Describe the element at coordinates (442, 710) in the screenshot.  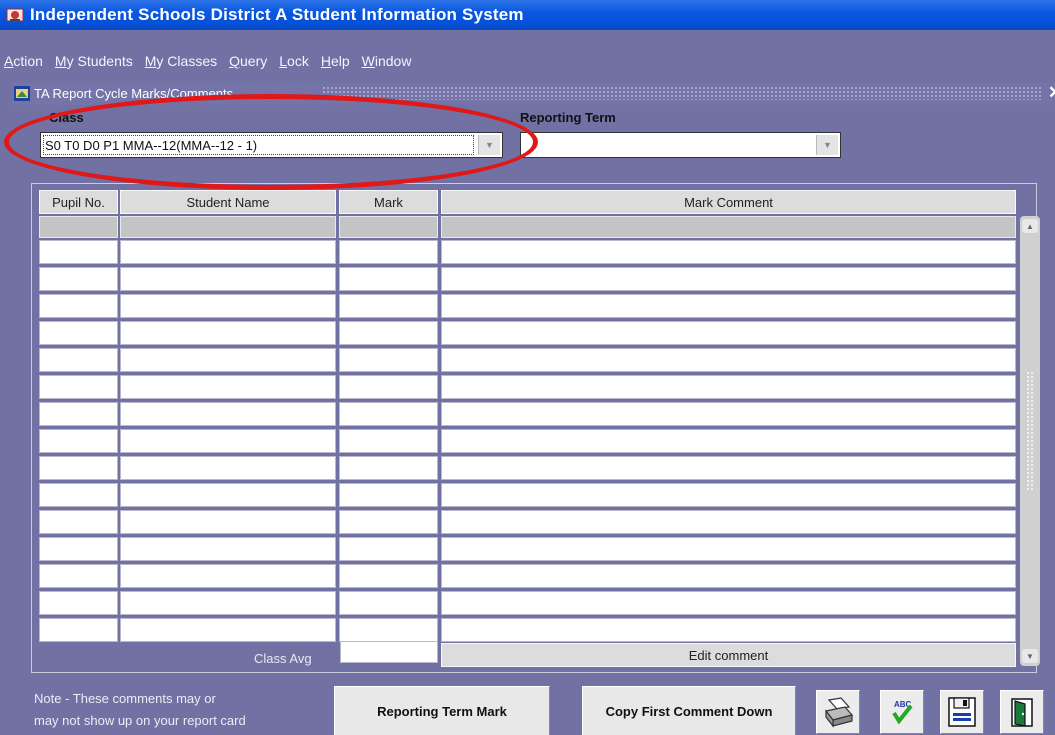
I see `reporting-term-mark-button: Reporting Term Mark` at that location.